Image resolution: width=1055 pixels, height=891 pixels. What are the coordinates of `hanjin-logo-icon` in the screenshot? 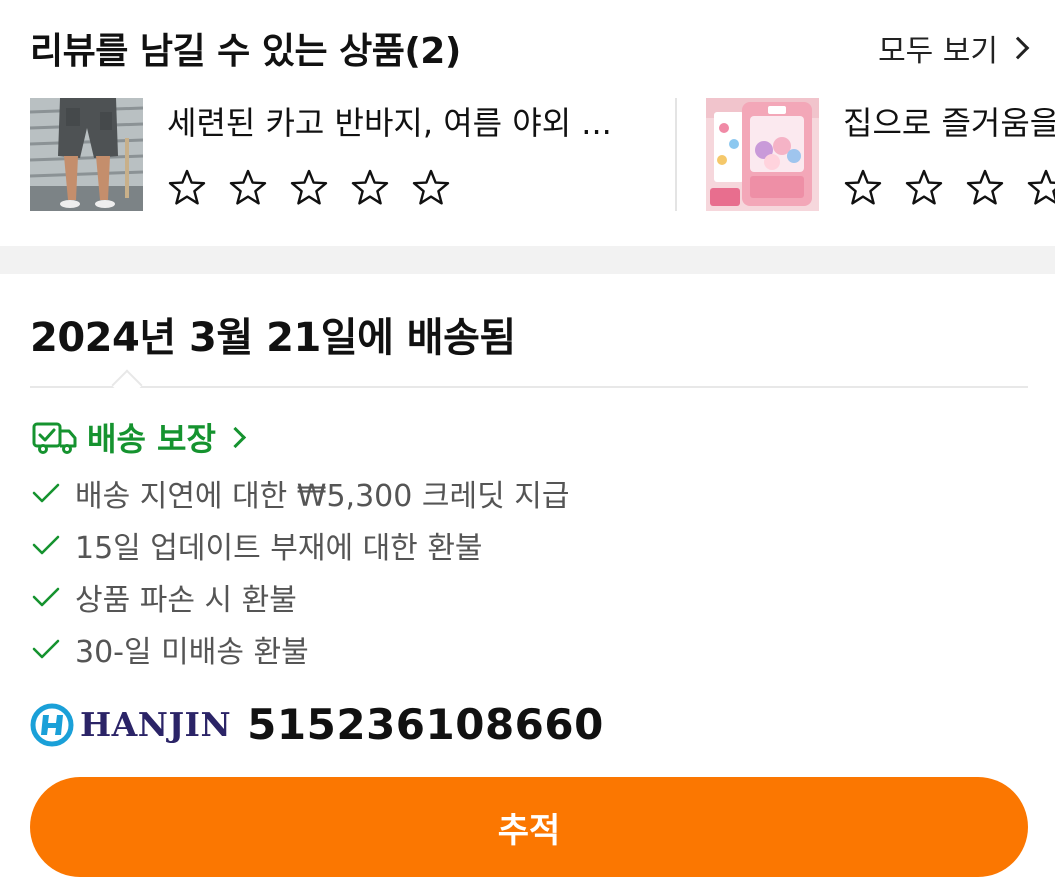 It's located at (52, 724).